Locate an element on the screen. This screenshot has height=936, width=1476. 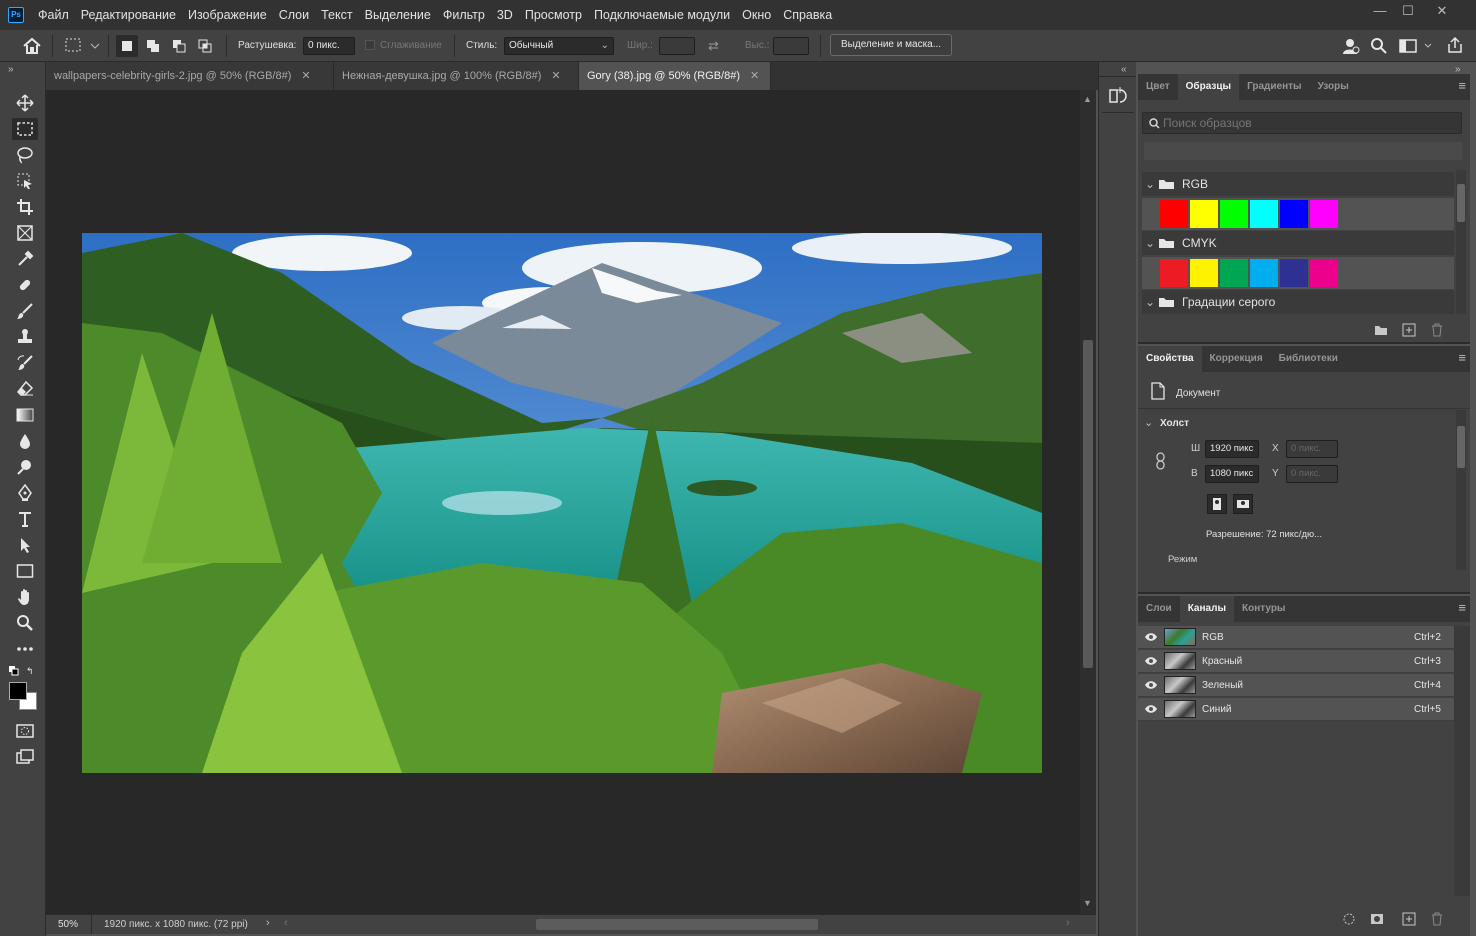
dodge-tool-icon is located at coordinates (25, 467).